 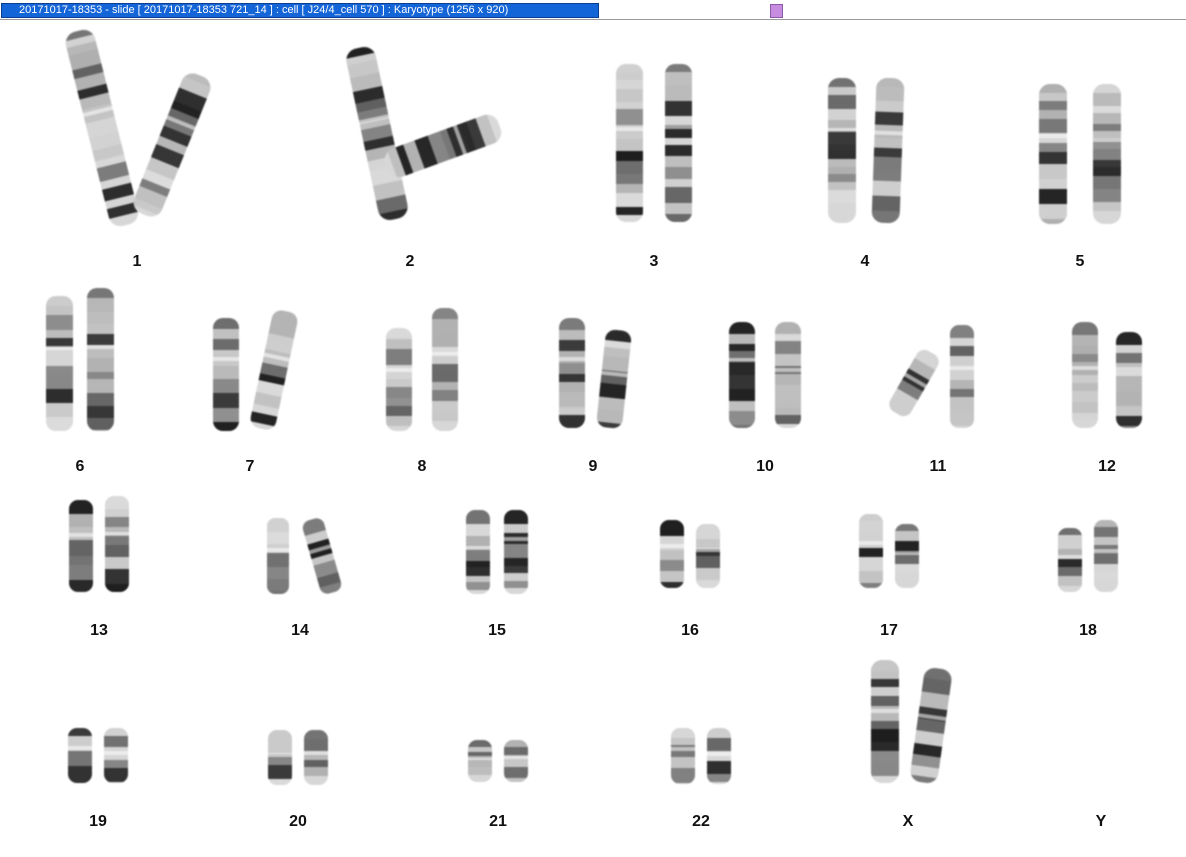 What do you see at coordinates (298, 821) in the screenshot?
I see `chromosome-label: 20` at bounding box center [298, 821].